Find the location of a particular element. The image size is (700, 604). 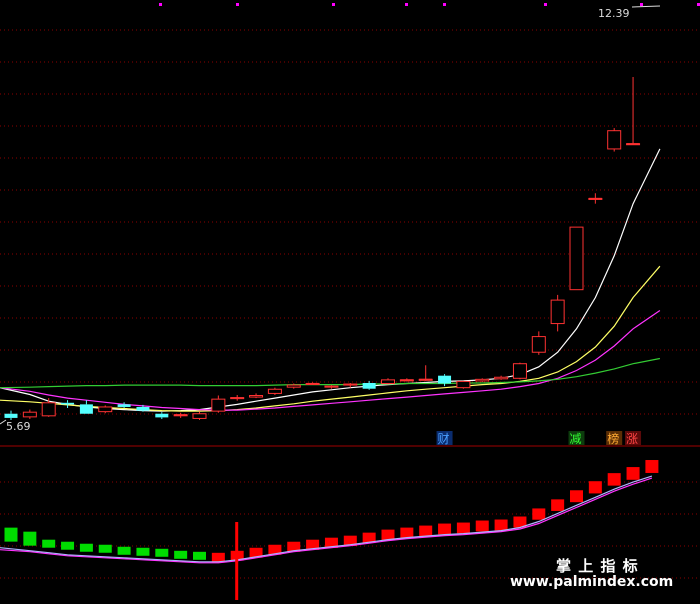

signal-tag-label: 减 is located at coordinates (576, 439).